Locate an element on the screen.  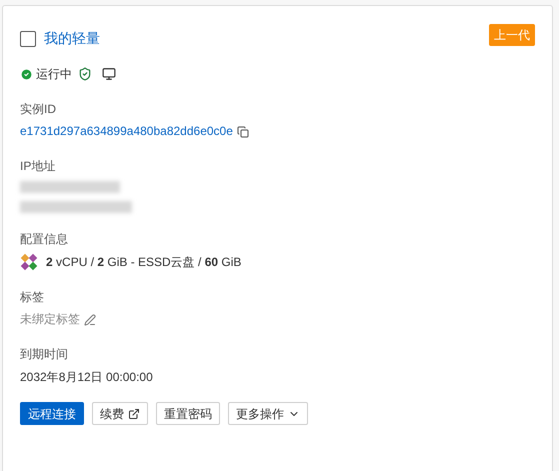
external-link-icon is located at coordinates (134, 414).